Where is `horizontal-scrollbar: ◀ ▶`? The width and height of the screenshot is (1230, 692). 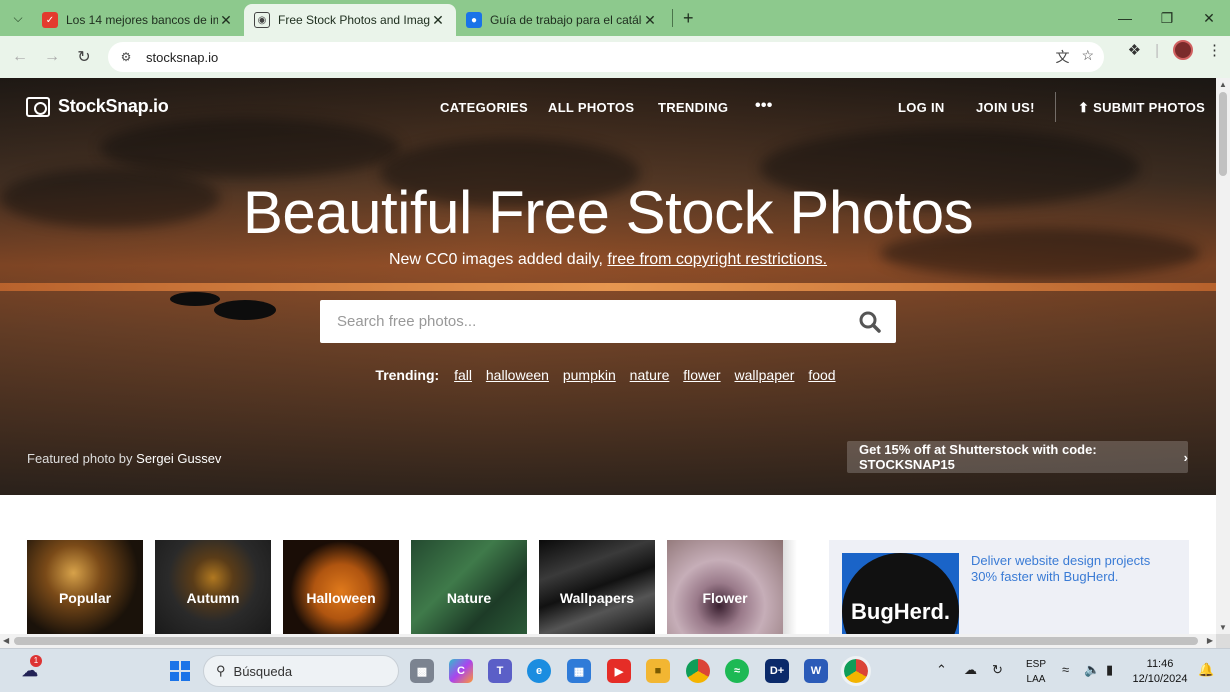
horizontal-scrollbar: ◀ ▶ is located at coordinates (608, 641).